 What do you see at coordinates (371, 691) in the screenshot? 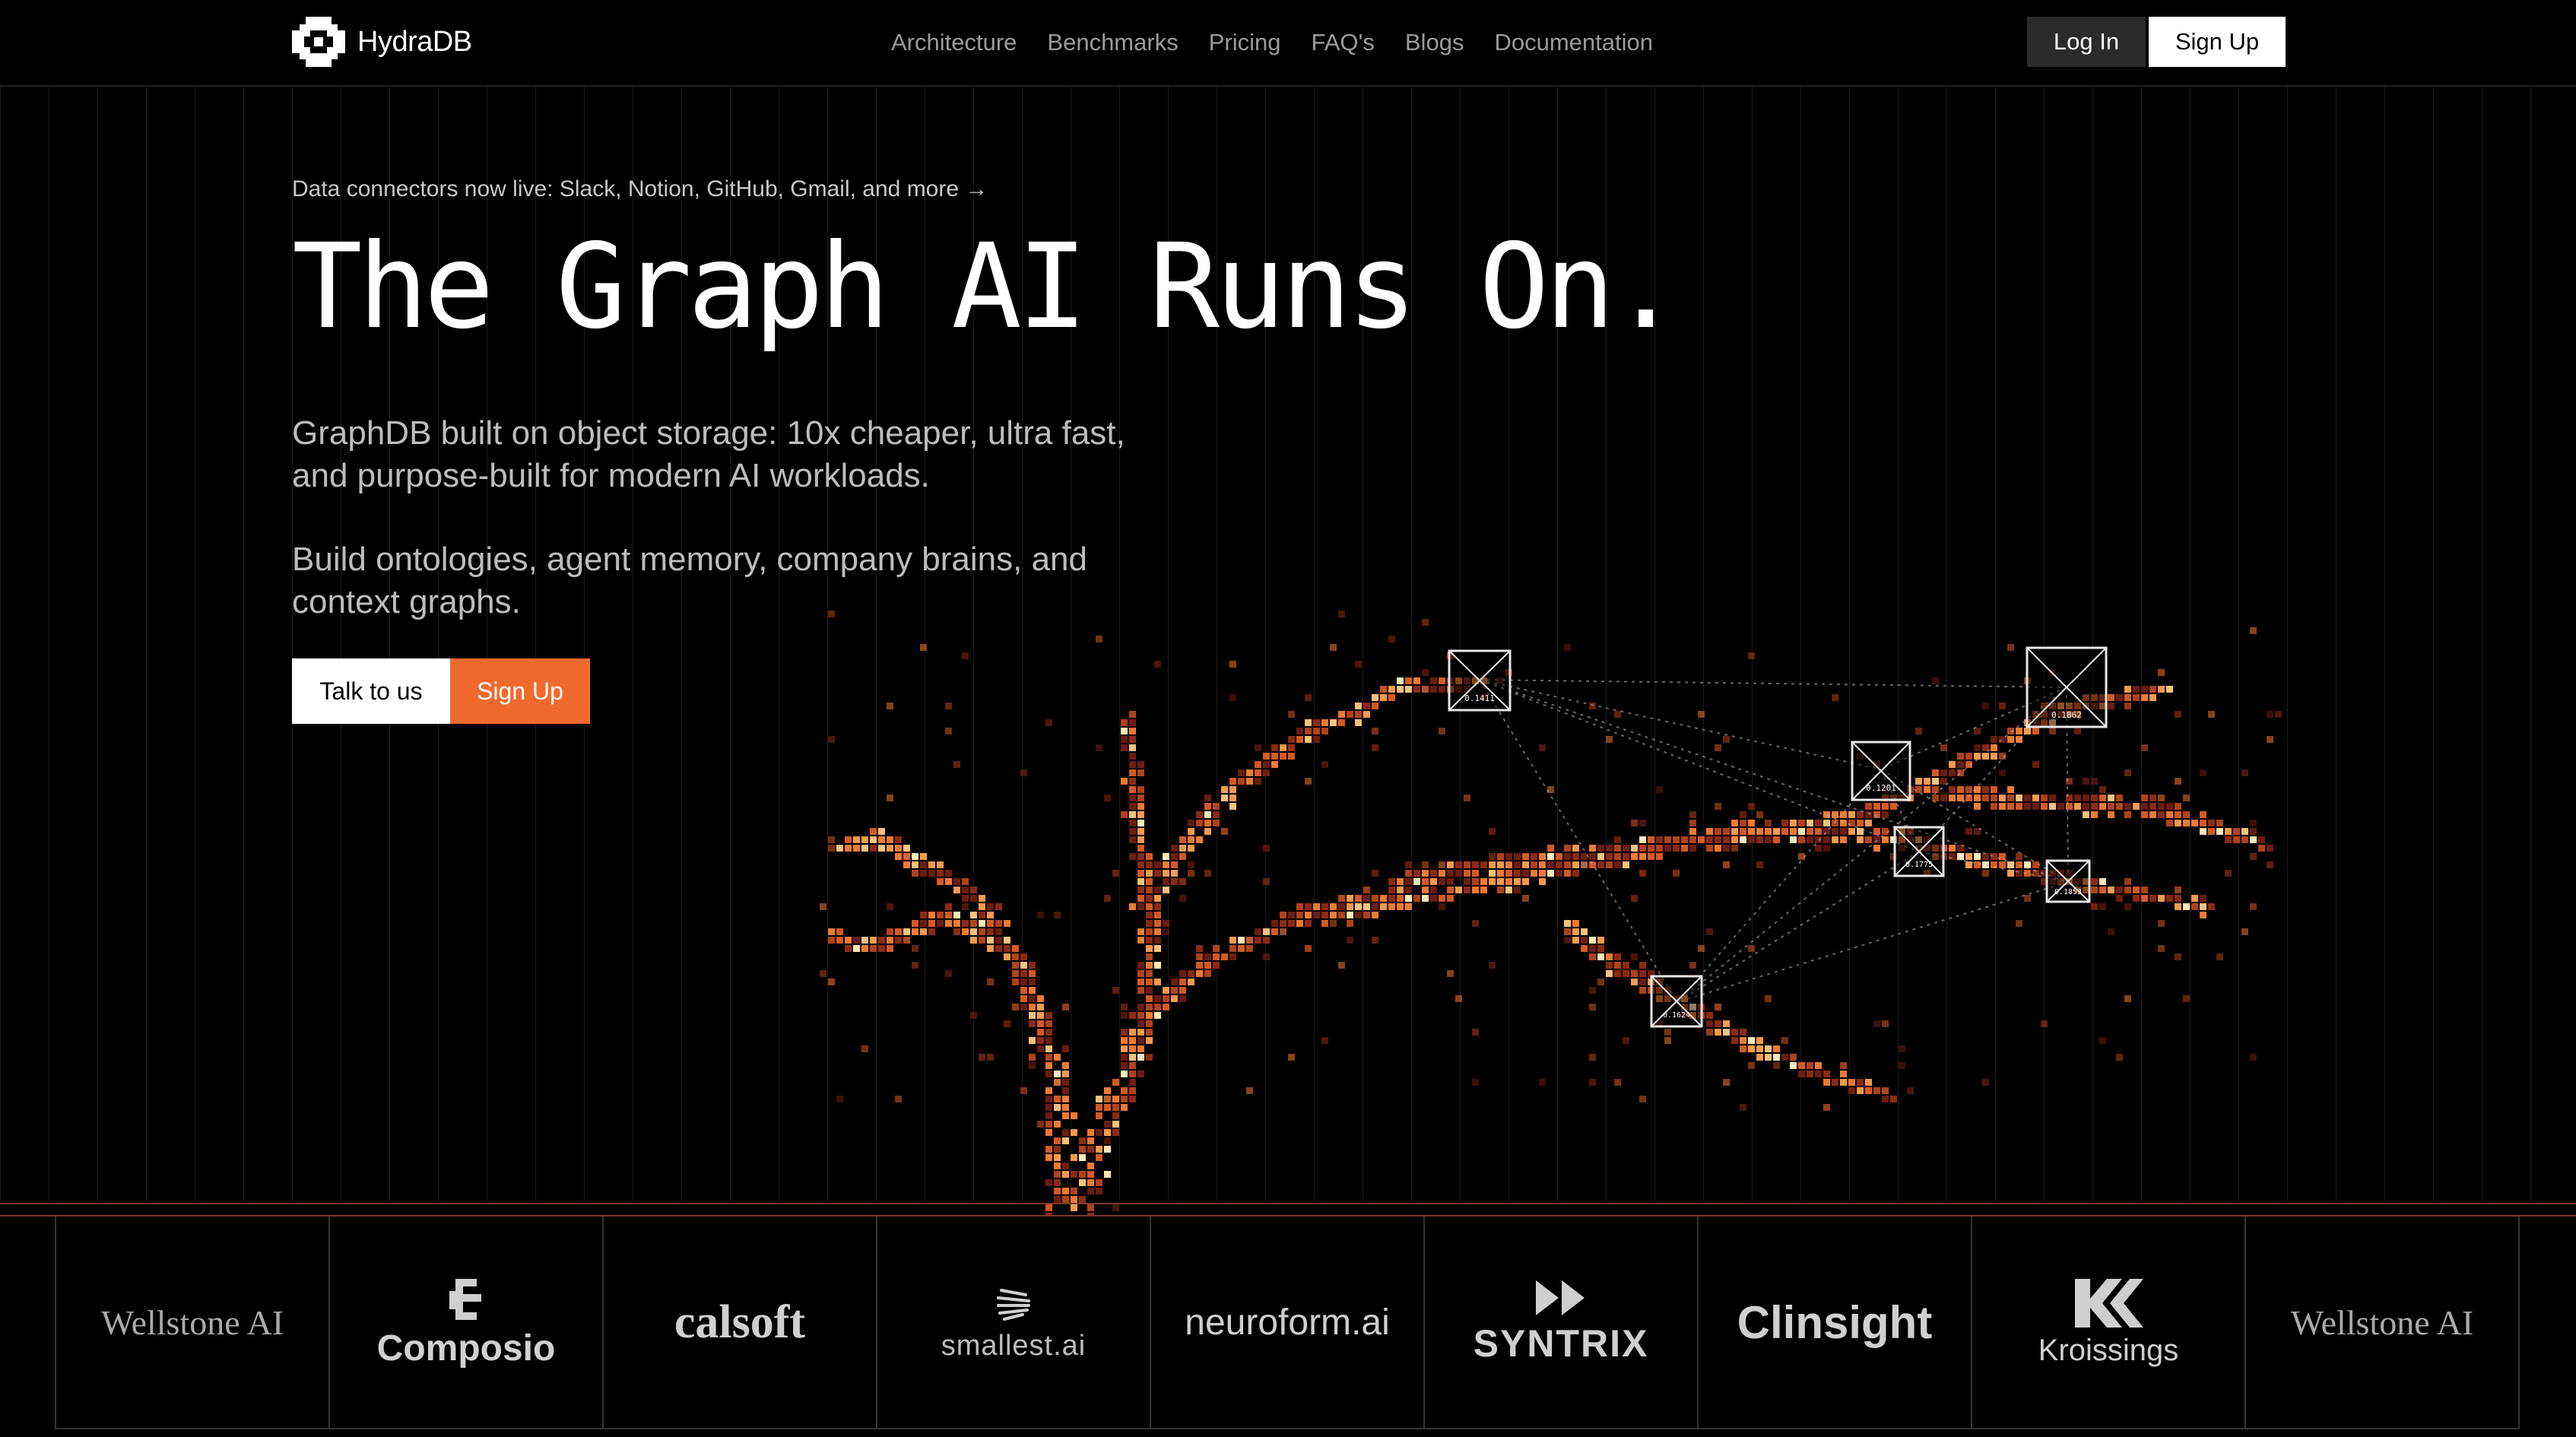
I see `talk-to-us-button: Talk to us` at bounding box center [371, 691].